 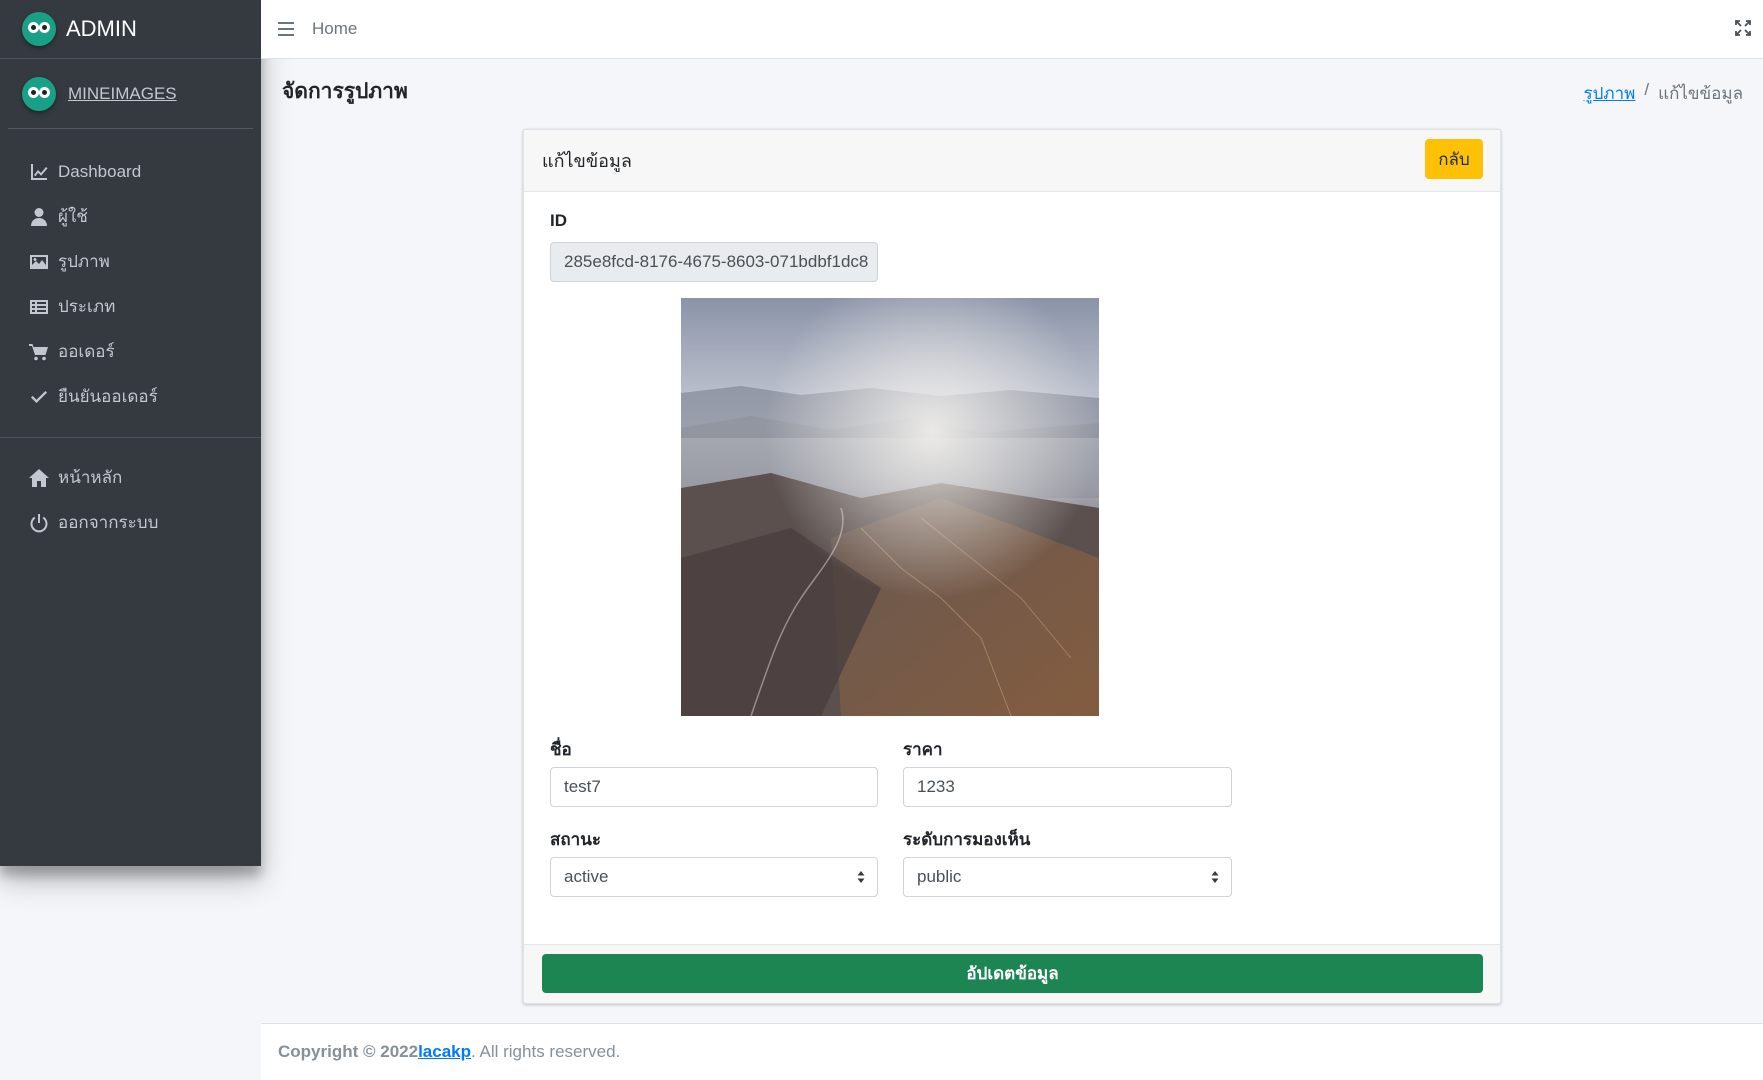 I want to click on sidebar-item-dashboard: Dashboard, so click(x=130, y=171).